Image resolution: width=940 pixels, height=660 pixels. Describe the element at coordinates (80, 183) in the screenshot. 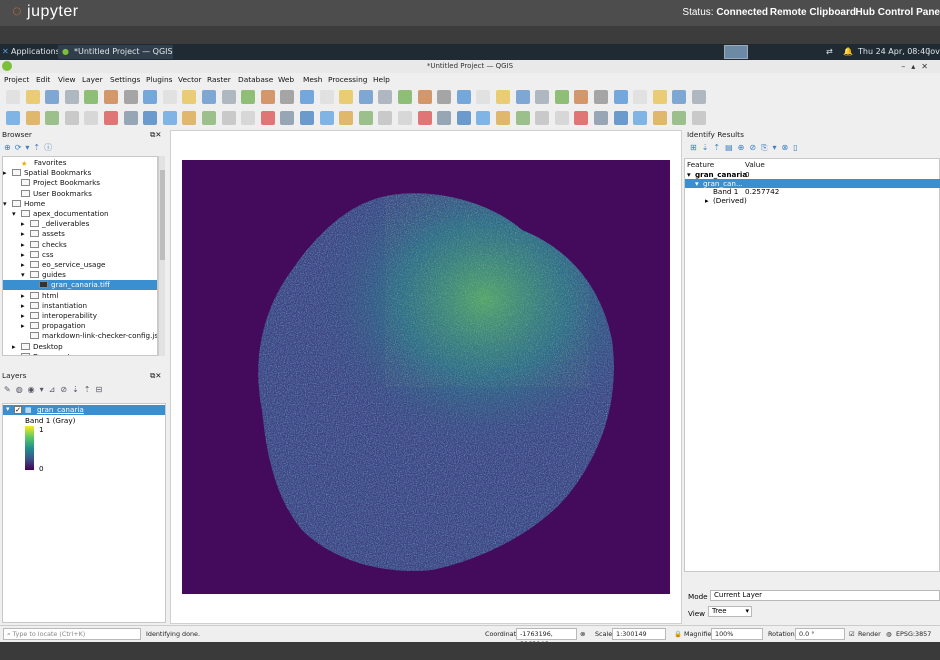

I see `browser-item: Project Bookmarks` at that location.